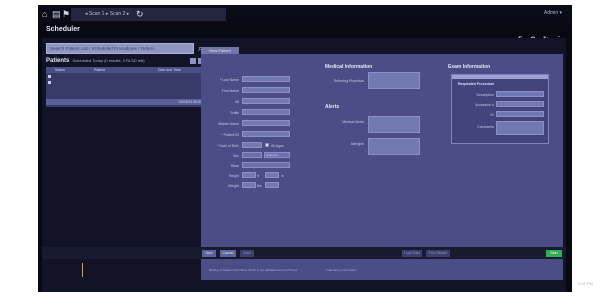 This screenshot has width=605, height=298. What do you see at coordinates (266, 112) in the screenshot?
I see `suffix-field` at bounding box center [266, 112].